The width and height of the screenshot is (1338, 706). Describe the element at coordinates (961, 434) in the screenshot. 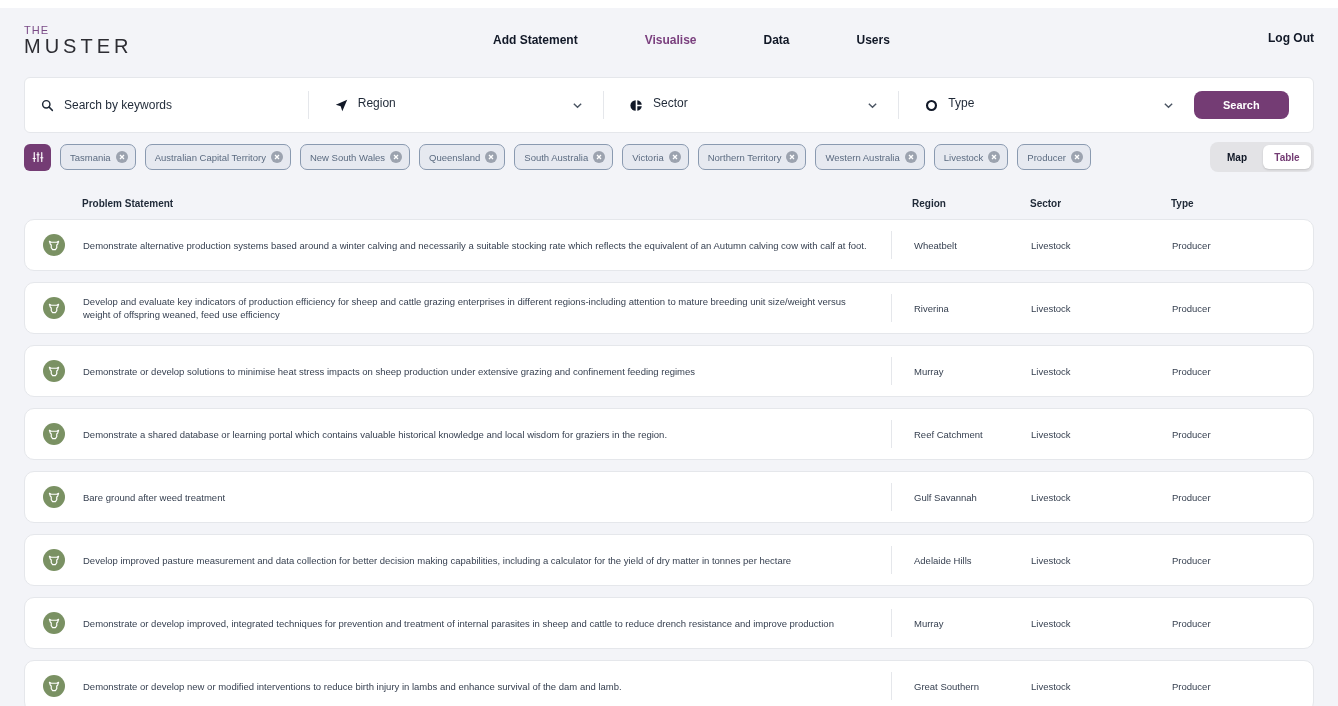

I see `table-cell: Reef Catchment` at that location.